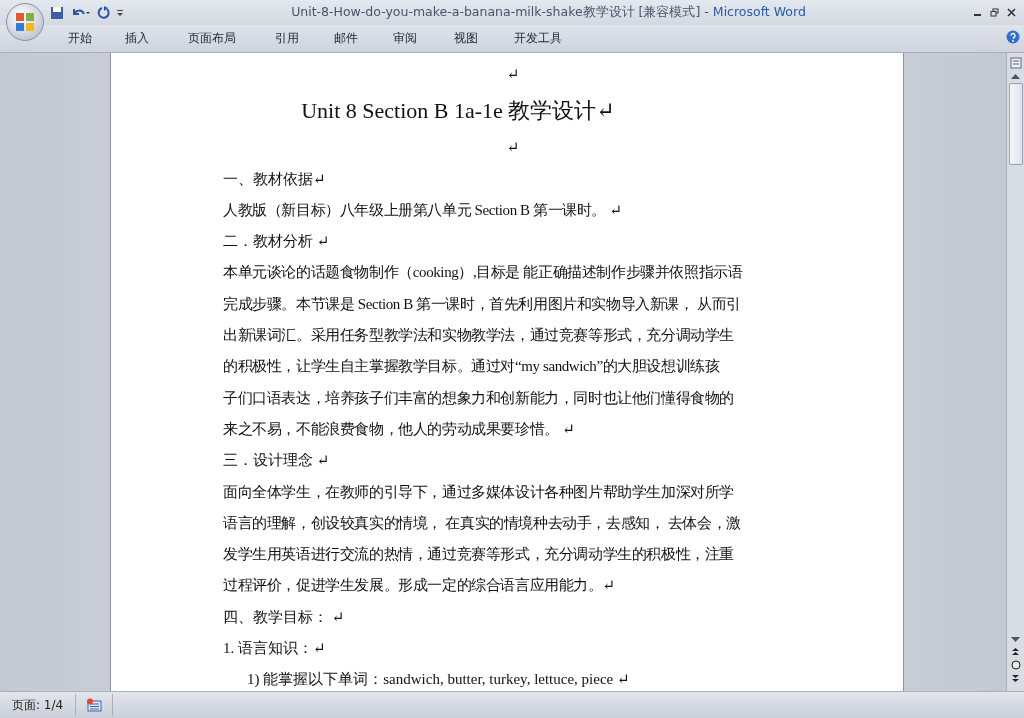 The width and height of the screenshot is (1024, 718). I want to click on help-icon, so click(1013, 37).